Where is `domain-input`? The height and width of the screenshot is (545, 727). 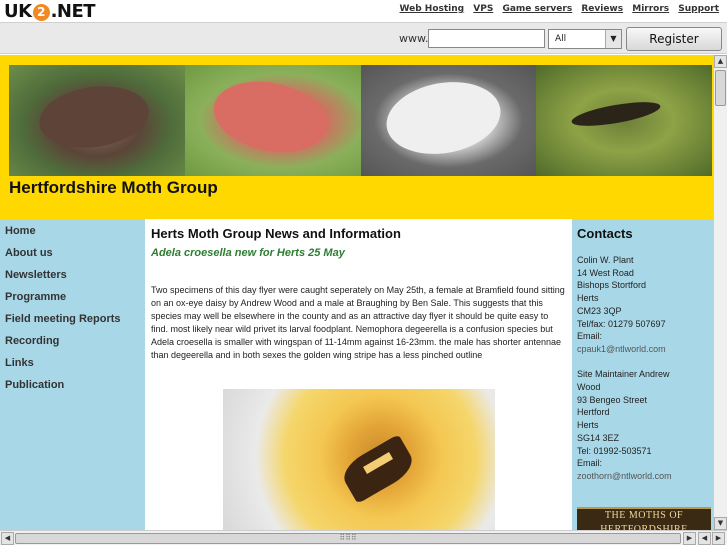 domain-input is located at coordinates (486, 38).